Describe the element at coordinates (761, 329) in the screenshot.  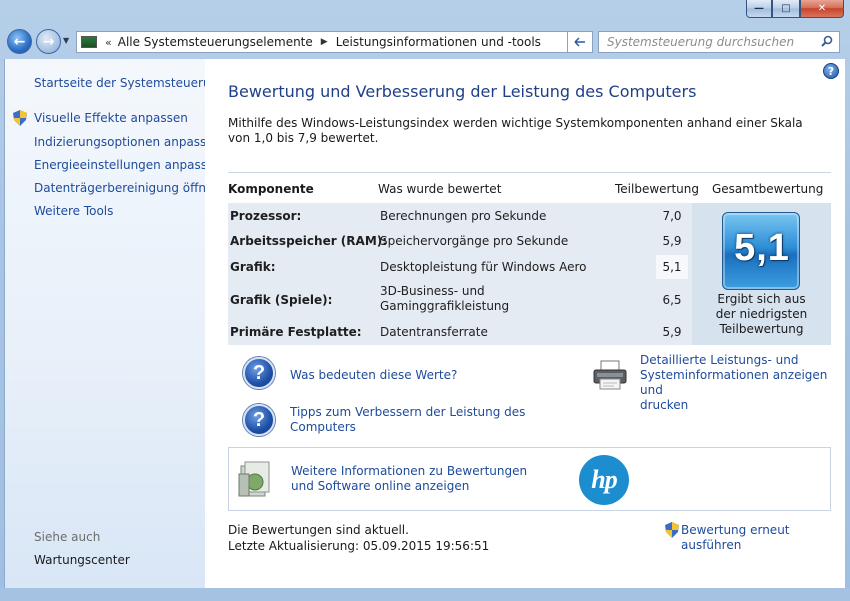
I see `base-score-caption-line: Teilbewertung` at that location.